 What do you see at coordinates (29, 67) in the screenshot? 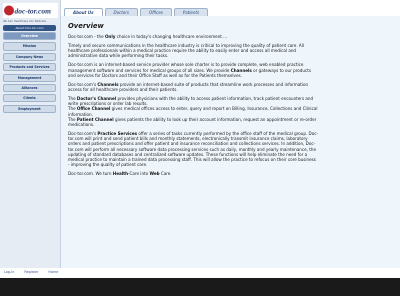
I see `sidebar-item-products-and-services: Products and Services` at bounding box center [29, 67].